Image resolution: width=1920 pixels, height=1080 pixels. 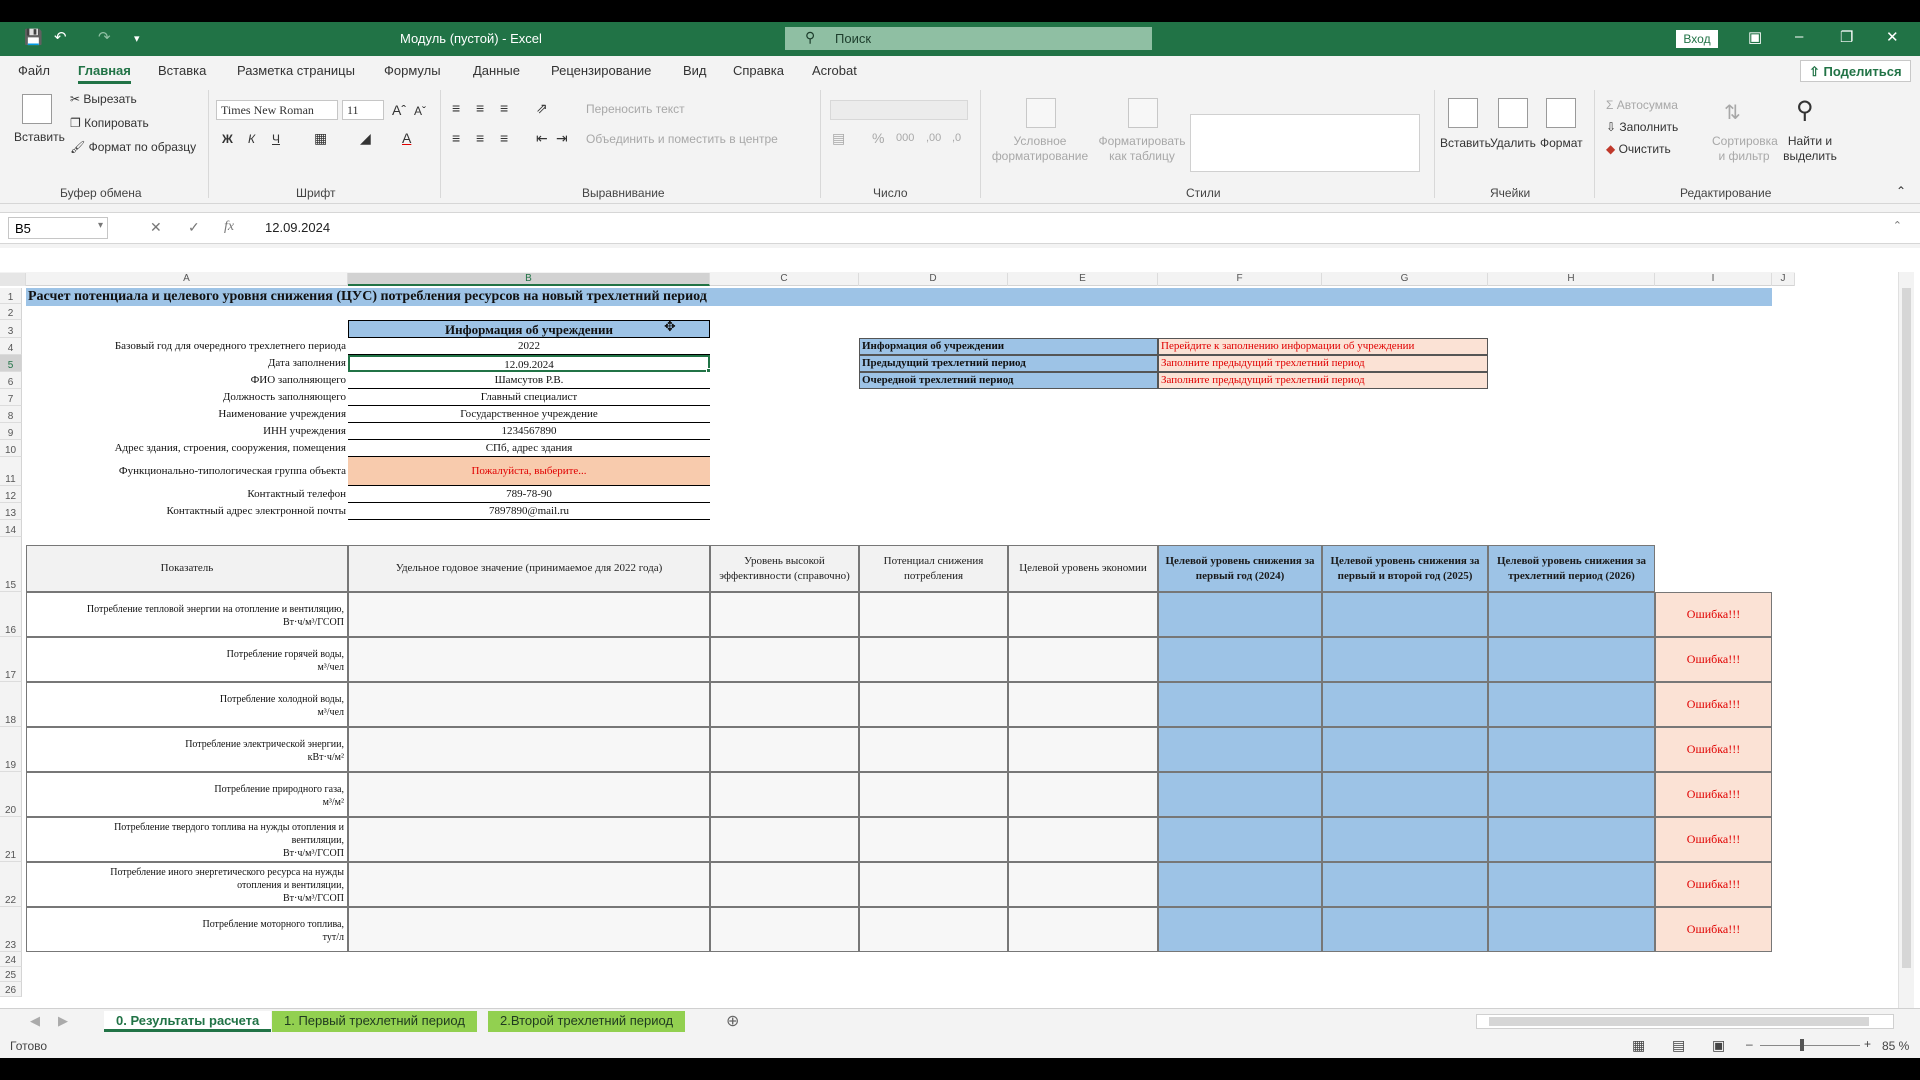 I want to click on customize-quick-access-icon: ▾, so click(x=137, y=38).